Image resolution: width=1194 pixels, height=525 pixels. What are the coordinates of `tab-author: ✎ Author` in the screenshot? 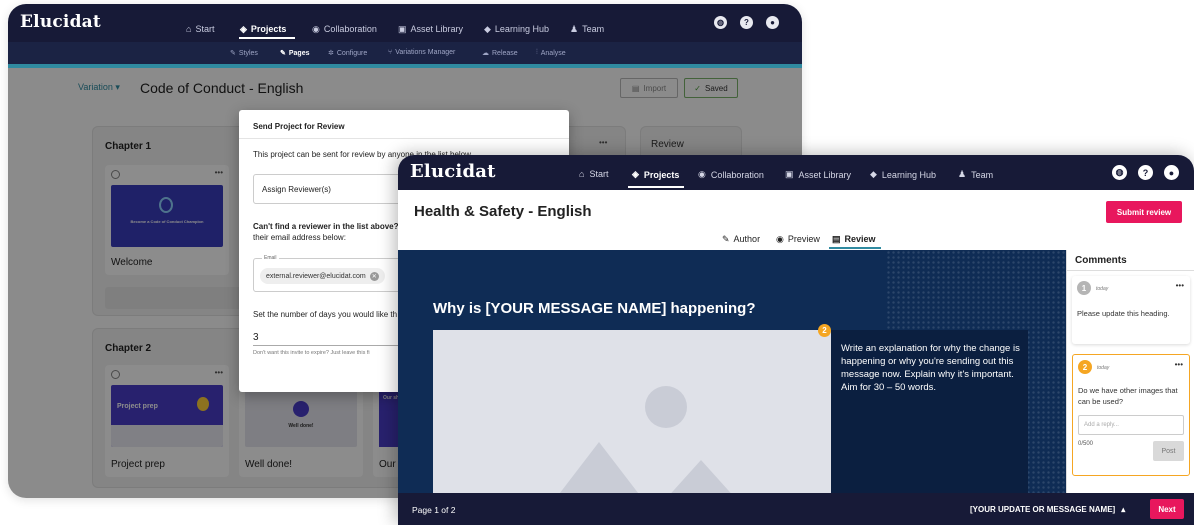 It's located at (741, 239).